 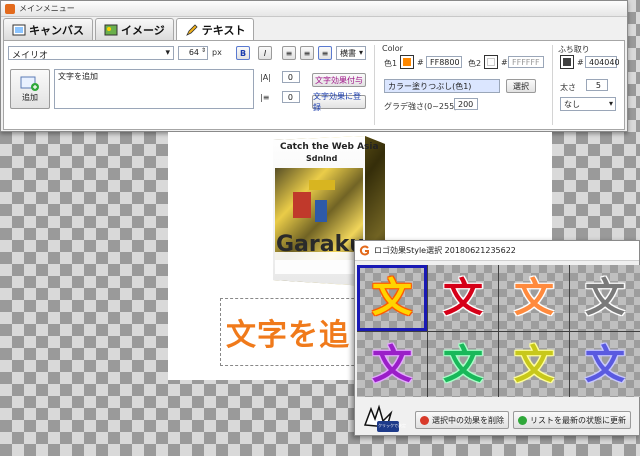 I want to click on line-spacing-value: 0, so click(x=290, y=97).